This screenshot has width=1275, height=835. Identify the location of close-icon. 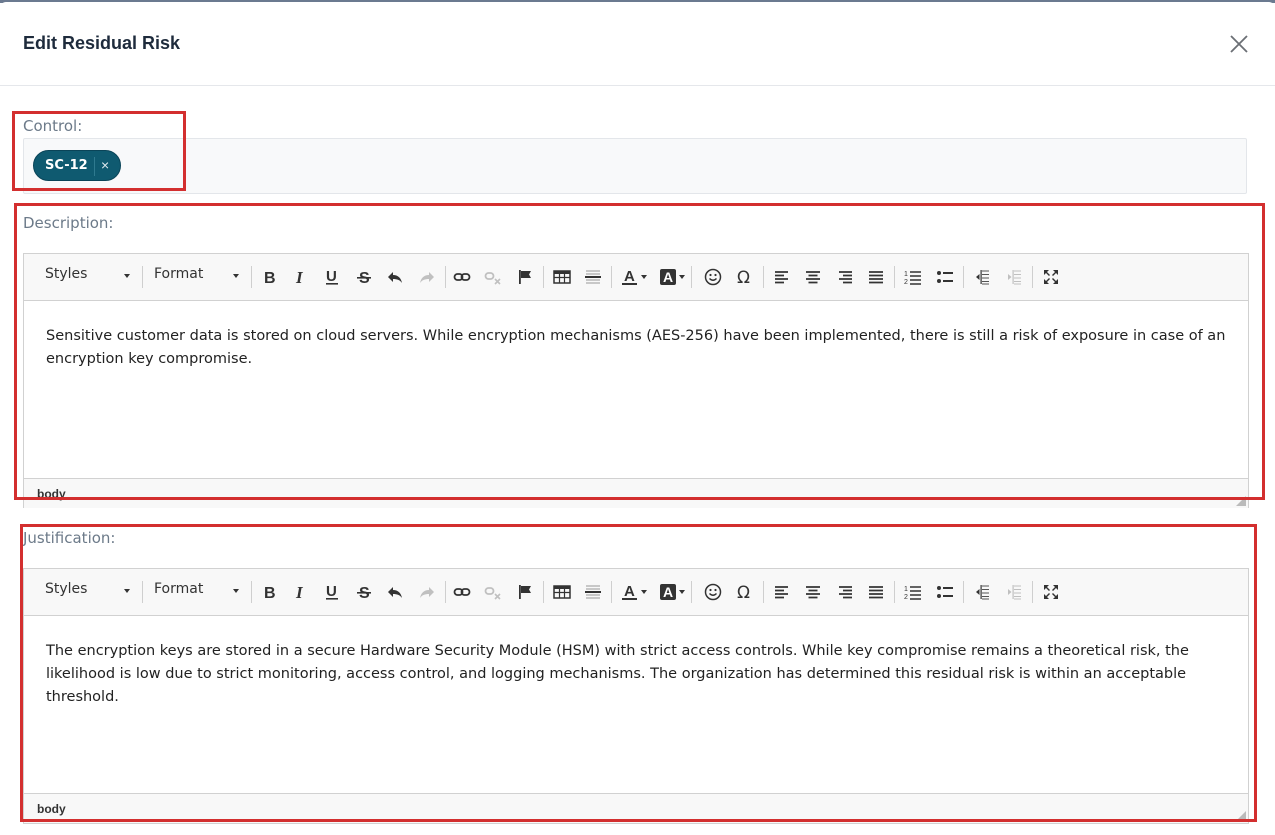
(1239, 44).